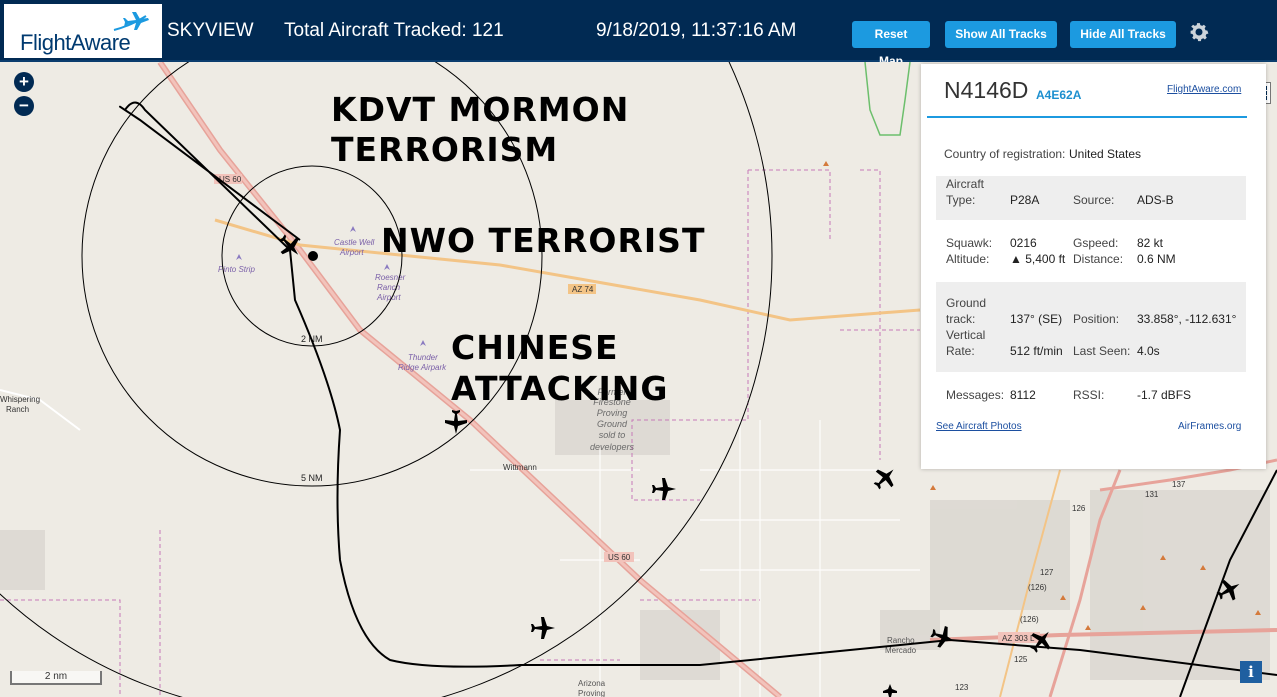  I want to click on panel-divider, so click(1087, 117).